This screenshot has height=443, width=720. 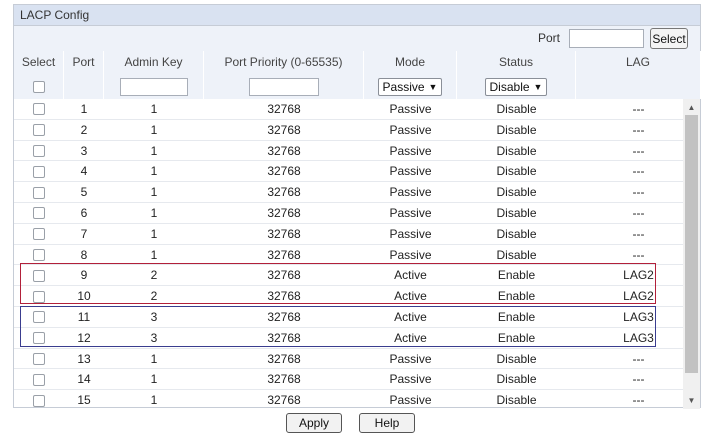 What do you see at coordinates (84, 233) in the screenshot?
I see `row-port: 7` at bounding box center [84, 233].